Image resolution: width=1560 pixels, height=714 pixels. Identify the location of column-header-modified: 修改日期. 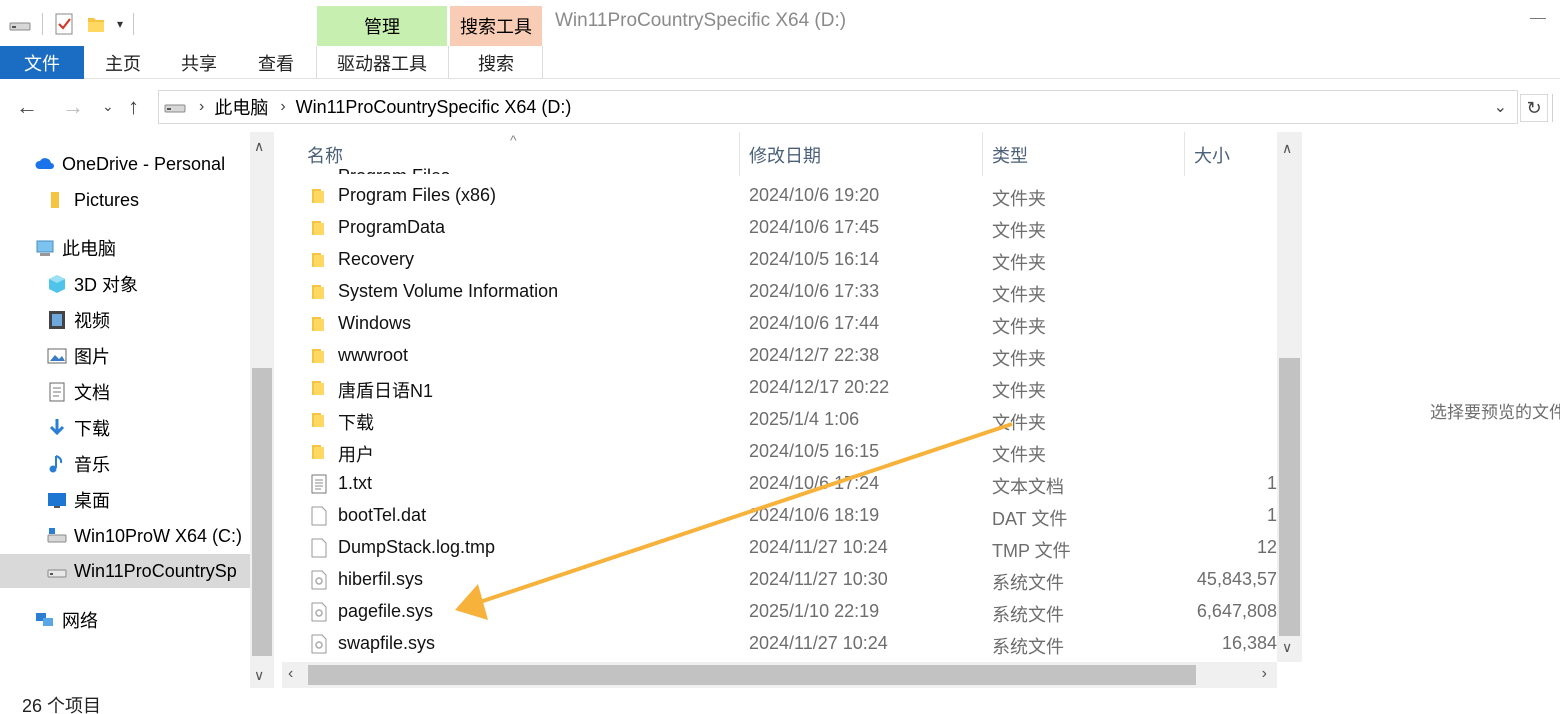
(785, 155).